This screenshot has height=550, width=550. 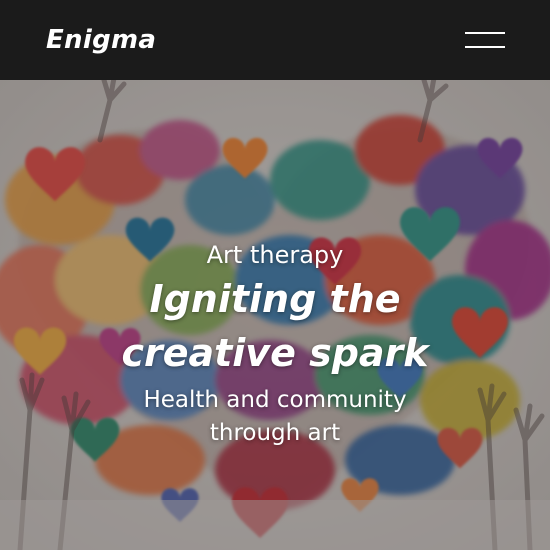 What do you see at coordinates (485, 33) in the screenshot?
I see `menu-bar-top` at bounding box center [485, 33].